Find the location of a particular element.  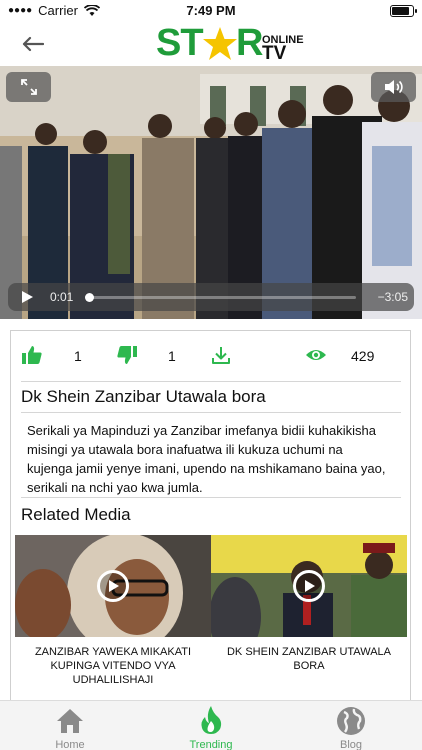

back-button is located at coordinates (33, 44).